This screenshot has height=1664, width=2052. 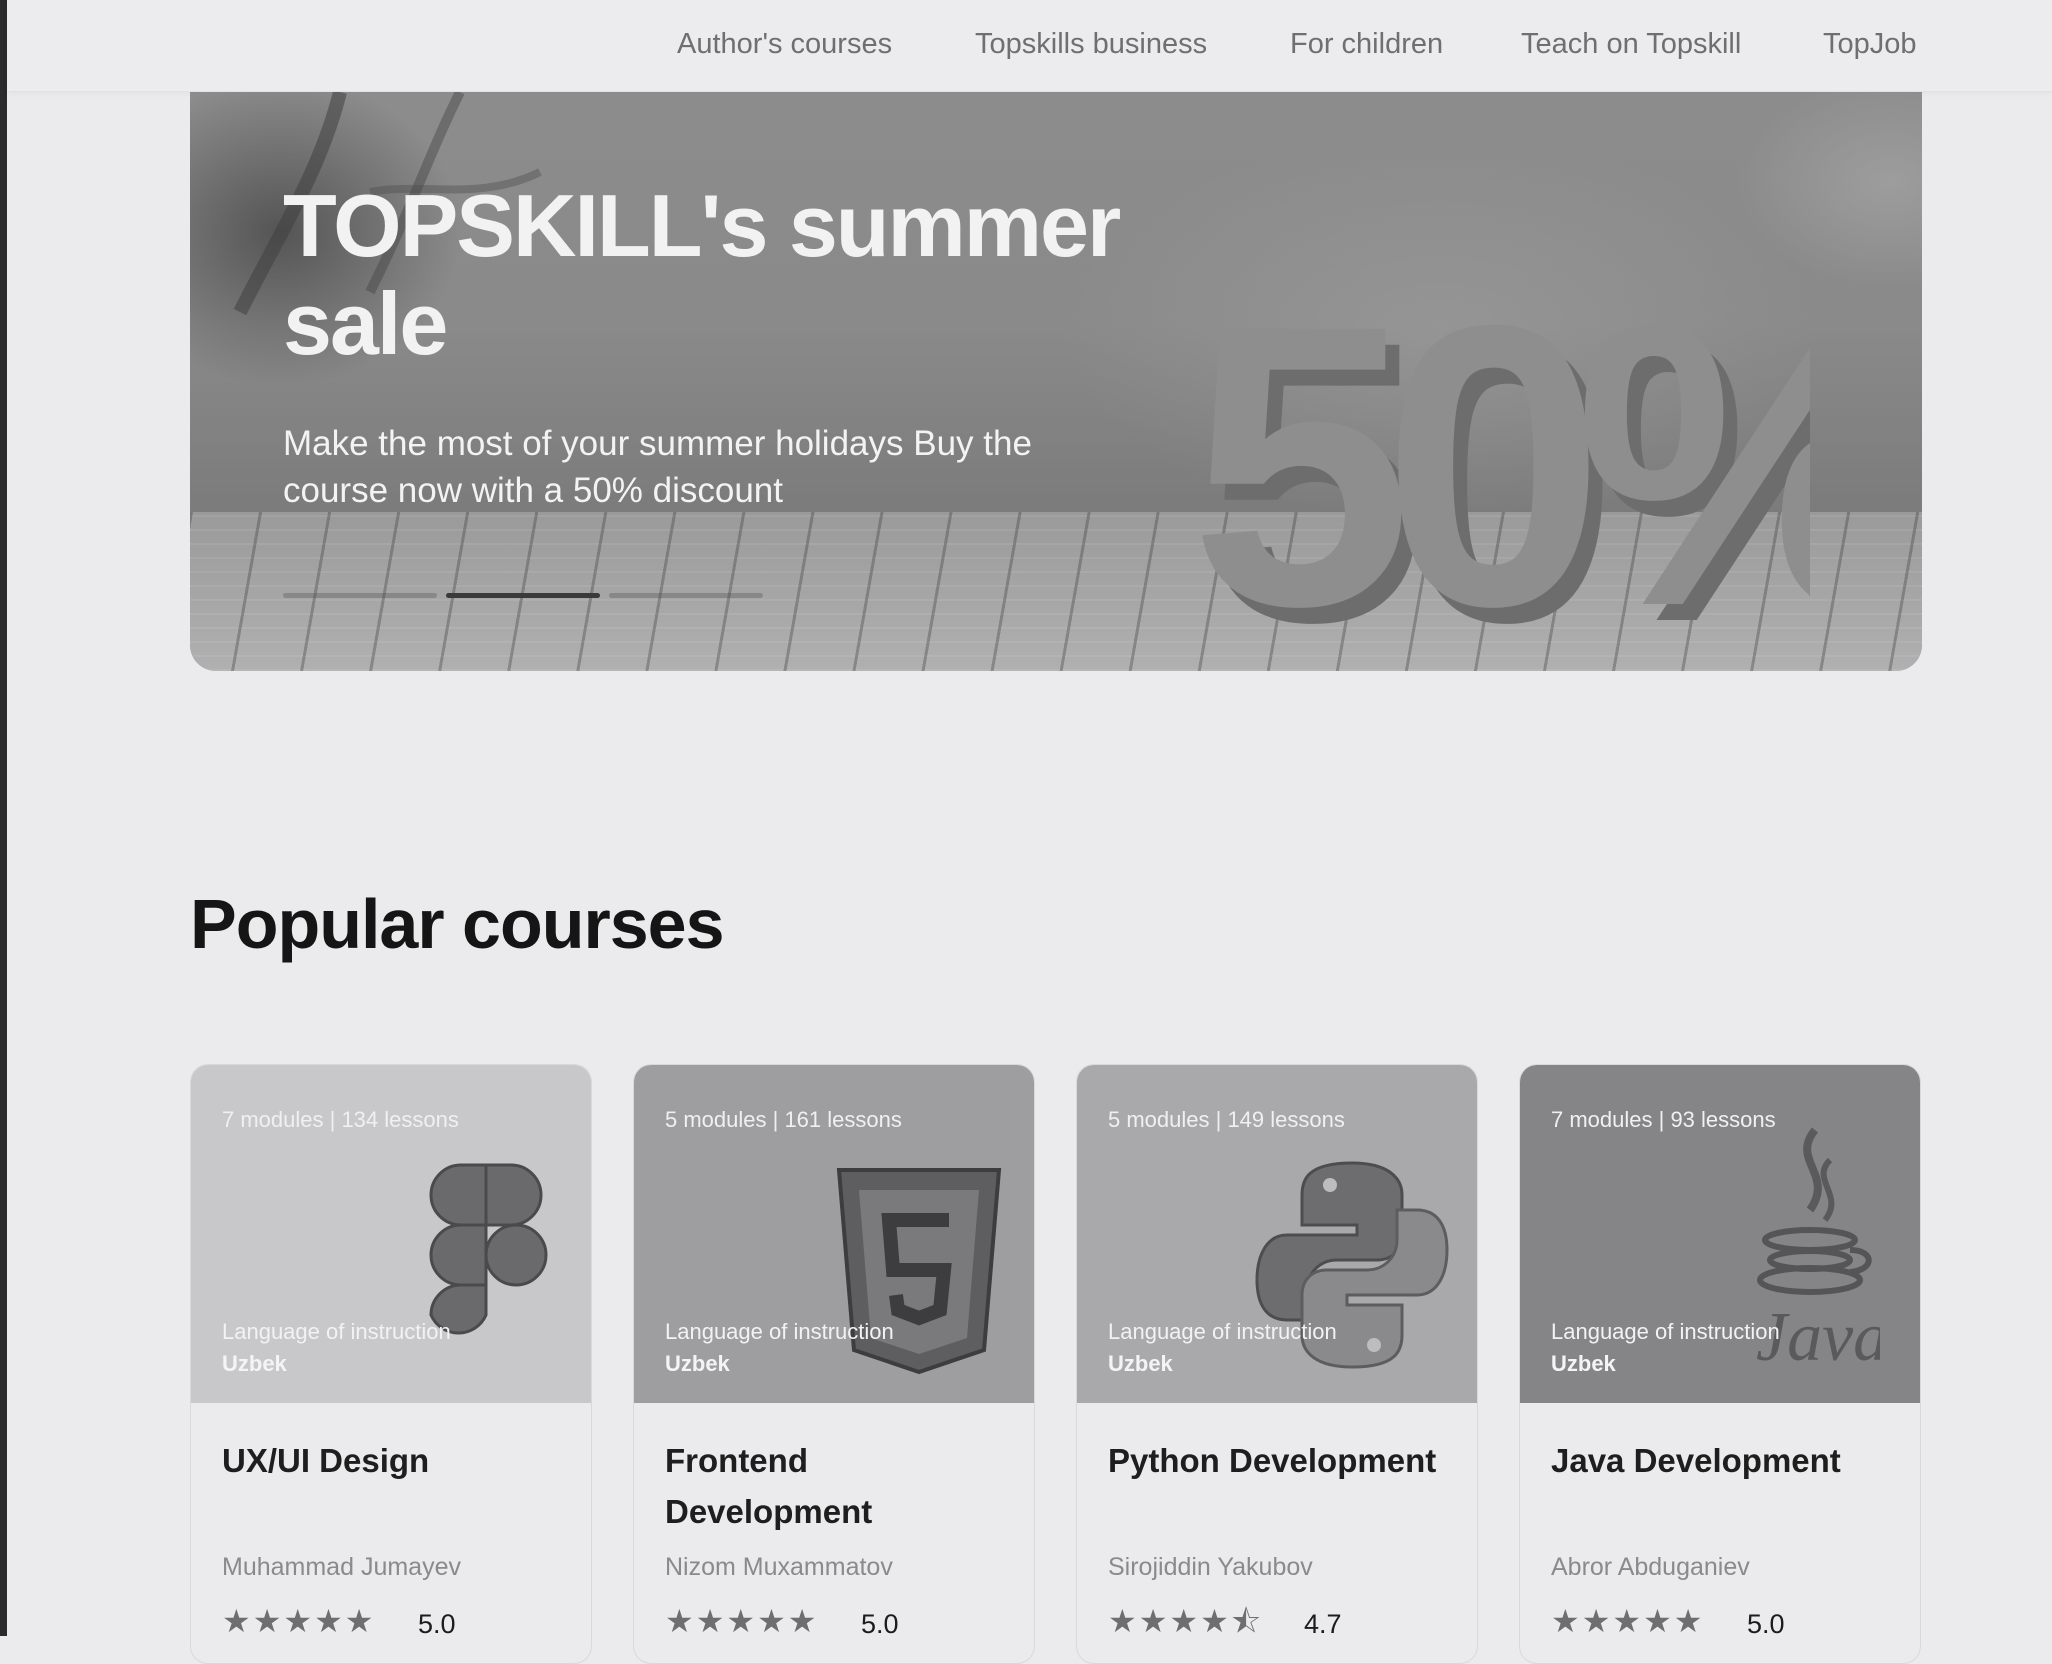 What do you see at coordinates (1283, 1460) in the screenshot?
I see `course-title: Python Development` at bounding box center [1283, 1460].